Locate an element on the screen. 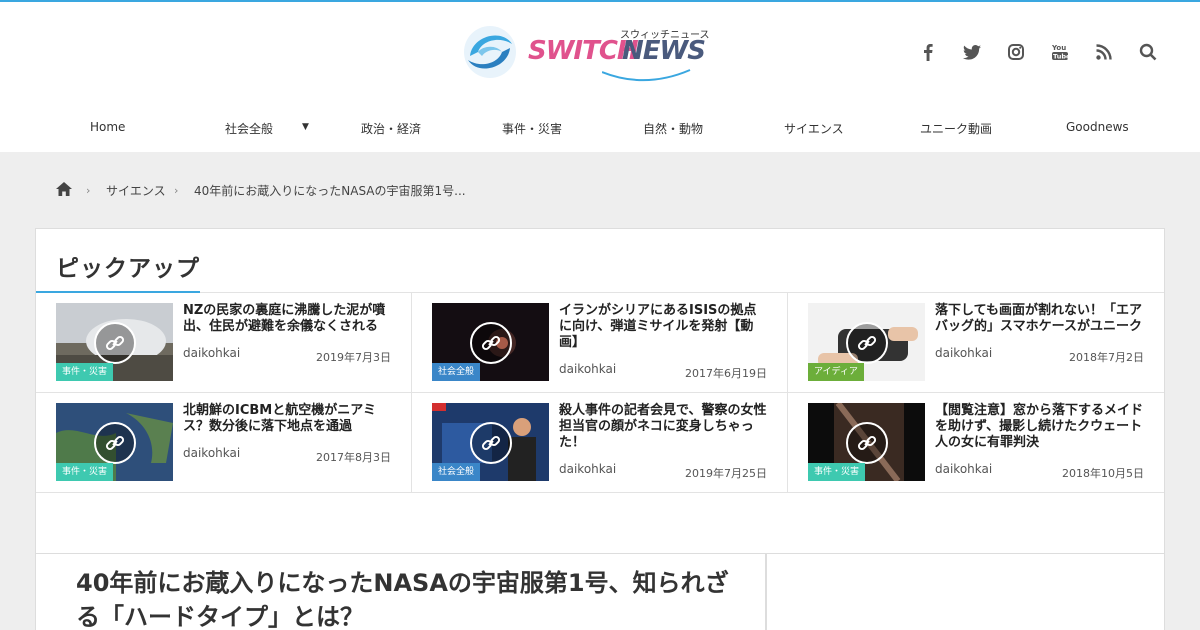 This screenshot has height=630, width=1200. sidebar is located at coordinates (965, 592).